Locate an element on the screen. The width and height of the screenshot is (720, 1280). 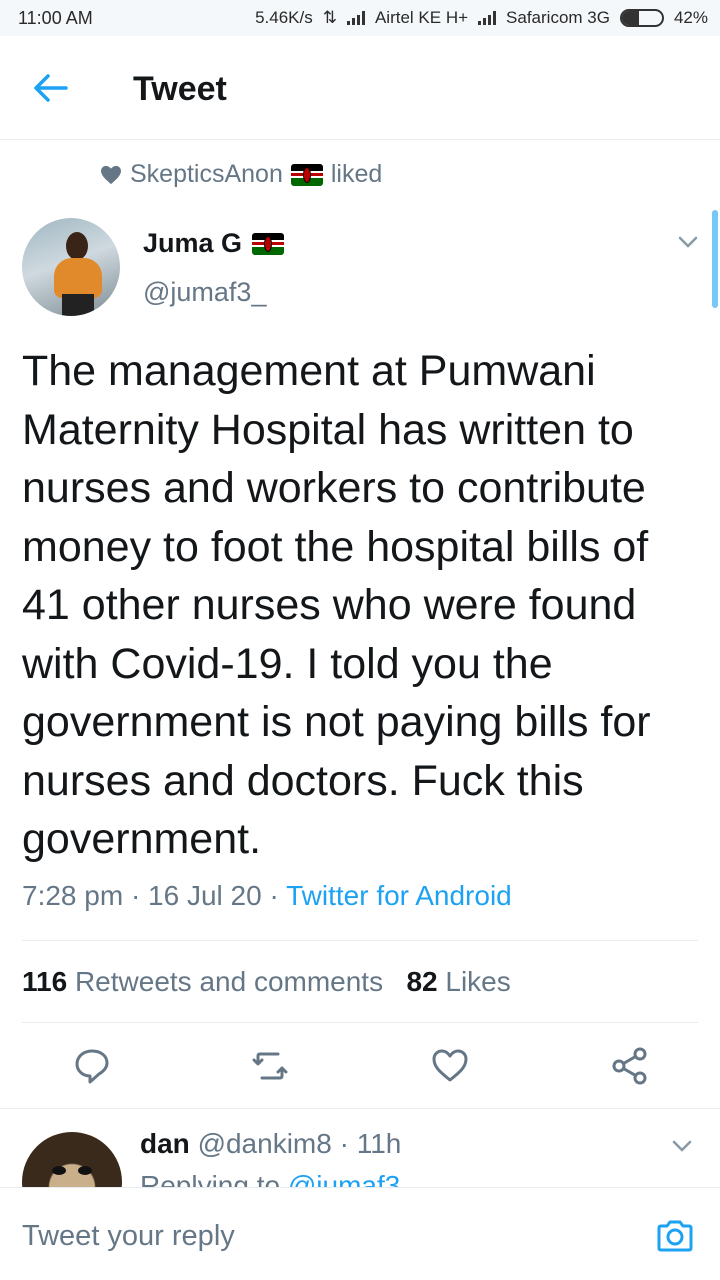
reply-author-name: dan is located at coordinates (165, 1143).